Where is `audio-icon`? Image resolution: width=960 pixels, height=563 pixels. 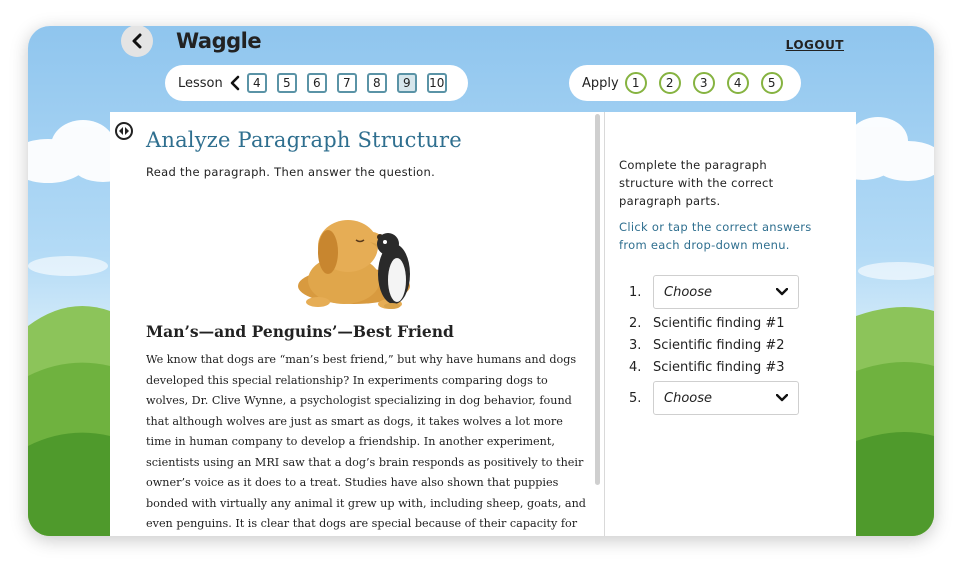
audio-icon is located at coordinates (124, 131).